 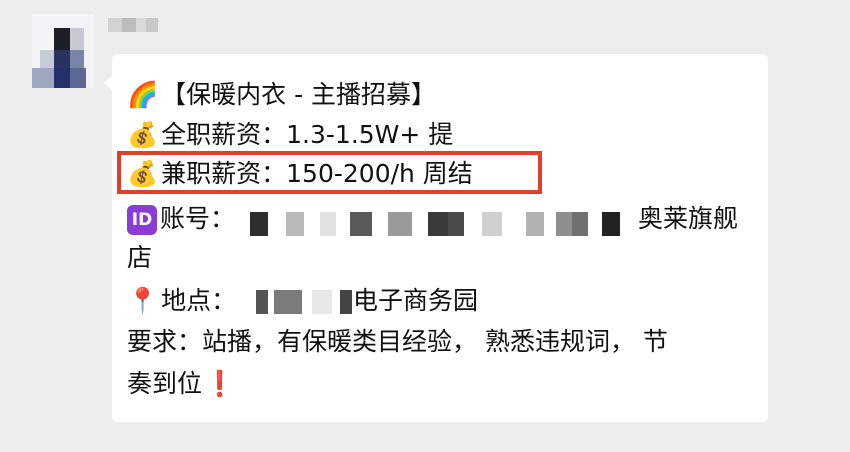 What do you see at coordinates (199, 300) in the screenshot?
I see `location-label: 地点：` at bounding box center [199, 300].